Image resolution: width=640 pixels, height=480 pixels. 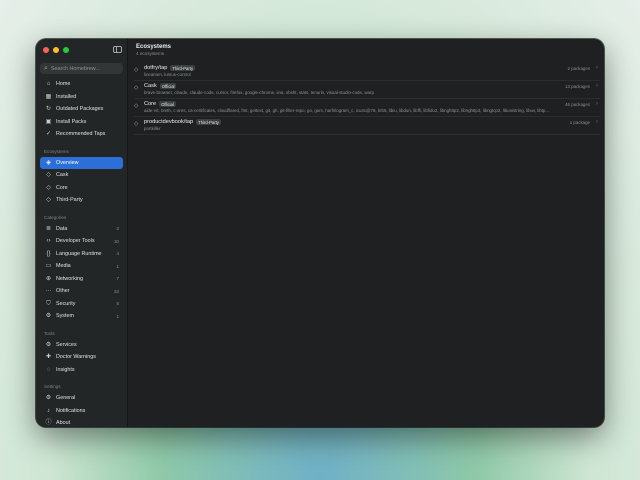 What do you see at coordinates (48, 278) in the screenshot?
I see `globe-icon: ⊕` at bounding box center [48, 278].